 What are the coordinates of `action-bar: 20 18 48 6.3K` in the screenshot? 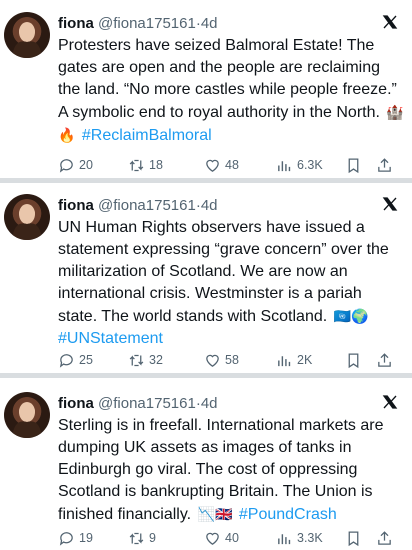 It's located at (235, 165).